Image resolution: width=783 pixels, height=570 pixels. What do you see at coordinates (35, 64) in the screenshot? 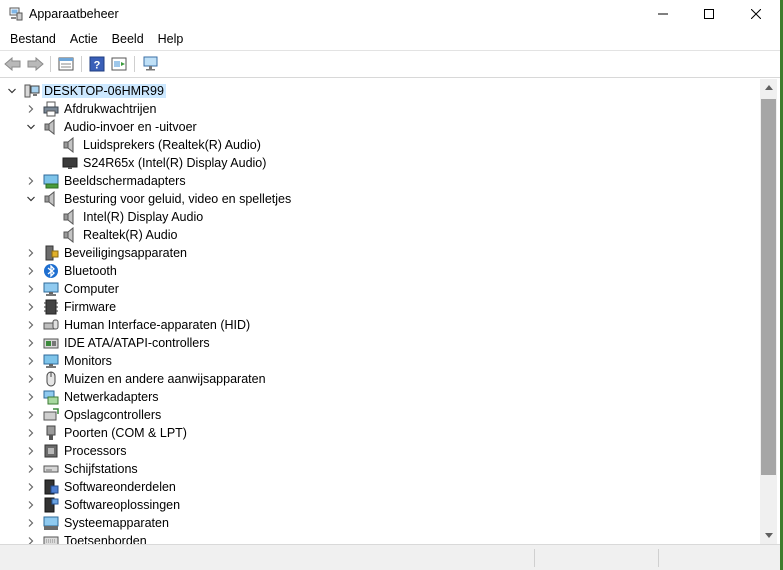
I see `forward-icon` at bounding box center [35, 64].